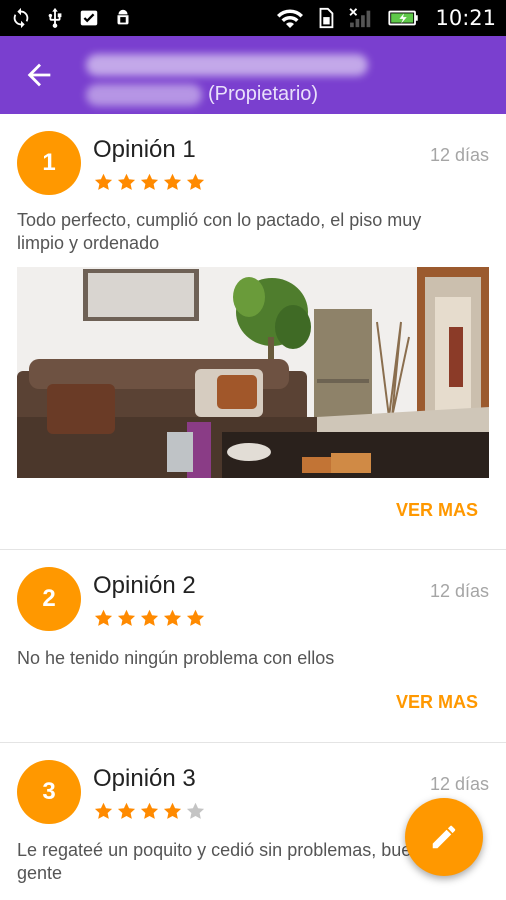 The height and width of the screenshot is (900, 506). What do you see at coordinates (55, 17) in the screenshot?
I see `usb-icon` at bounding box center [55, 17].